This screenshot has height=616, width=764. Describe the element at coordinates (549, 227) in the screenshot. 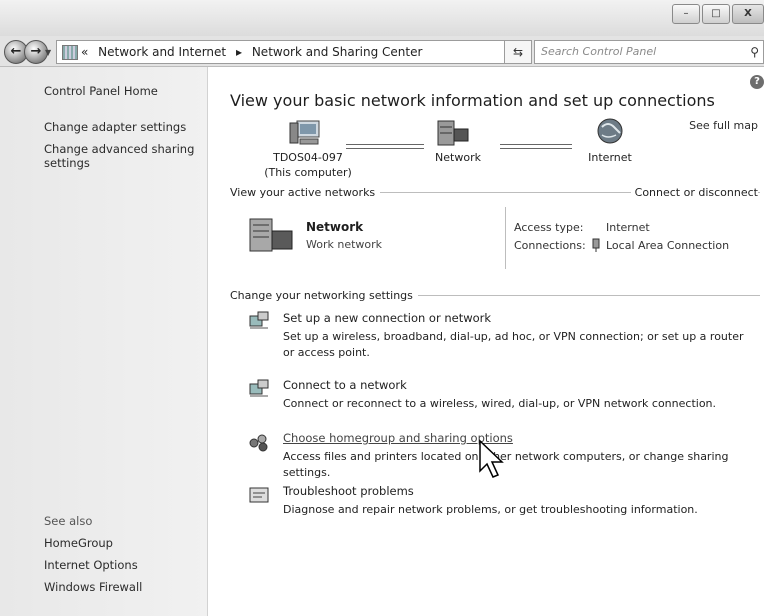

I see `access-type-label: Access type:` at that location.